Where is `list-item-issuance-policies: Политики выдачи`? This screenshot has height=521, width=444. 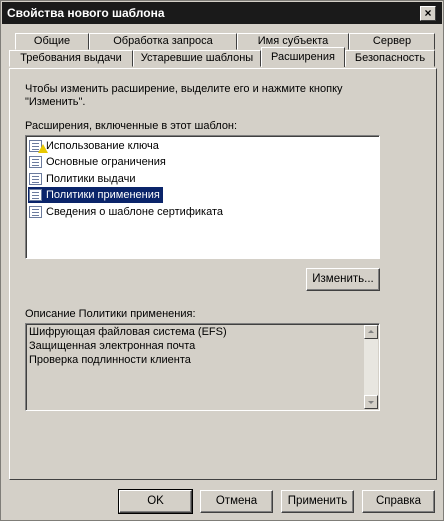
list-item-issuance-policies: Политики выдачи is located at coordinates (83, 179).